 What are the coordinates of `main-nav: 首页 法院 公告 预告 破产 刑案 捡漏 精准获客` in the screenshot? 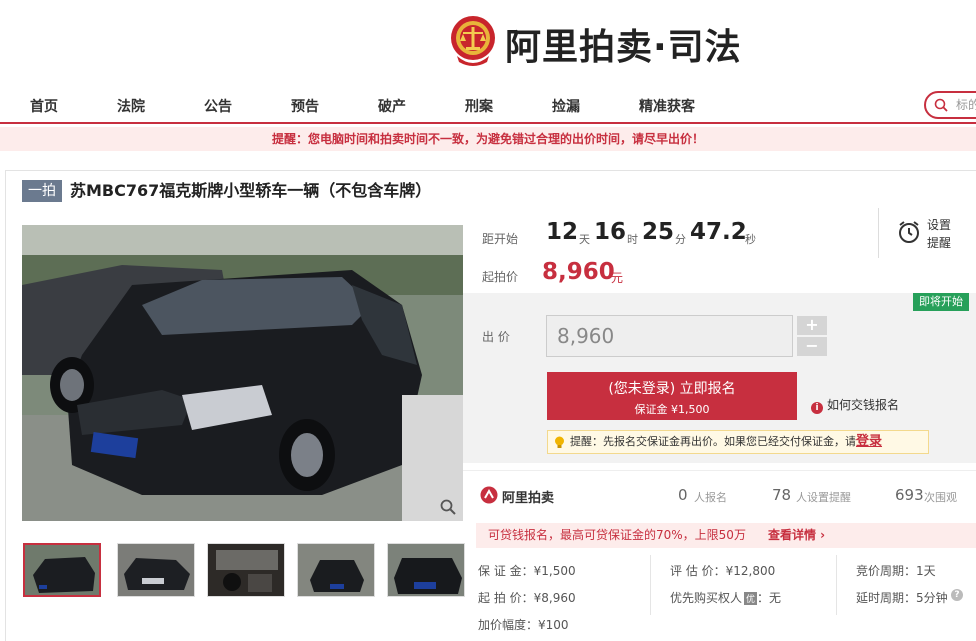 It's located at (488, 105).